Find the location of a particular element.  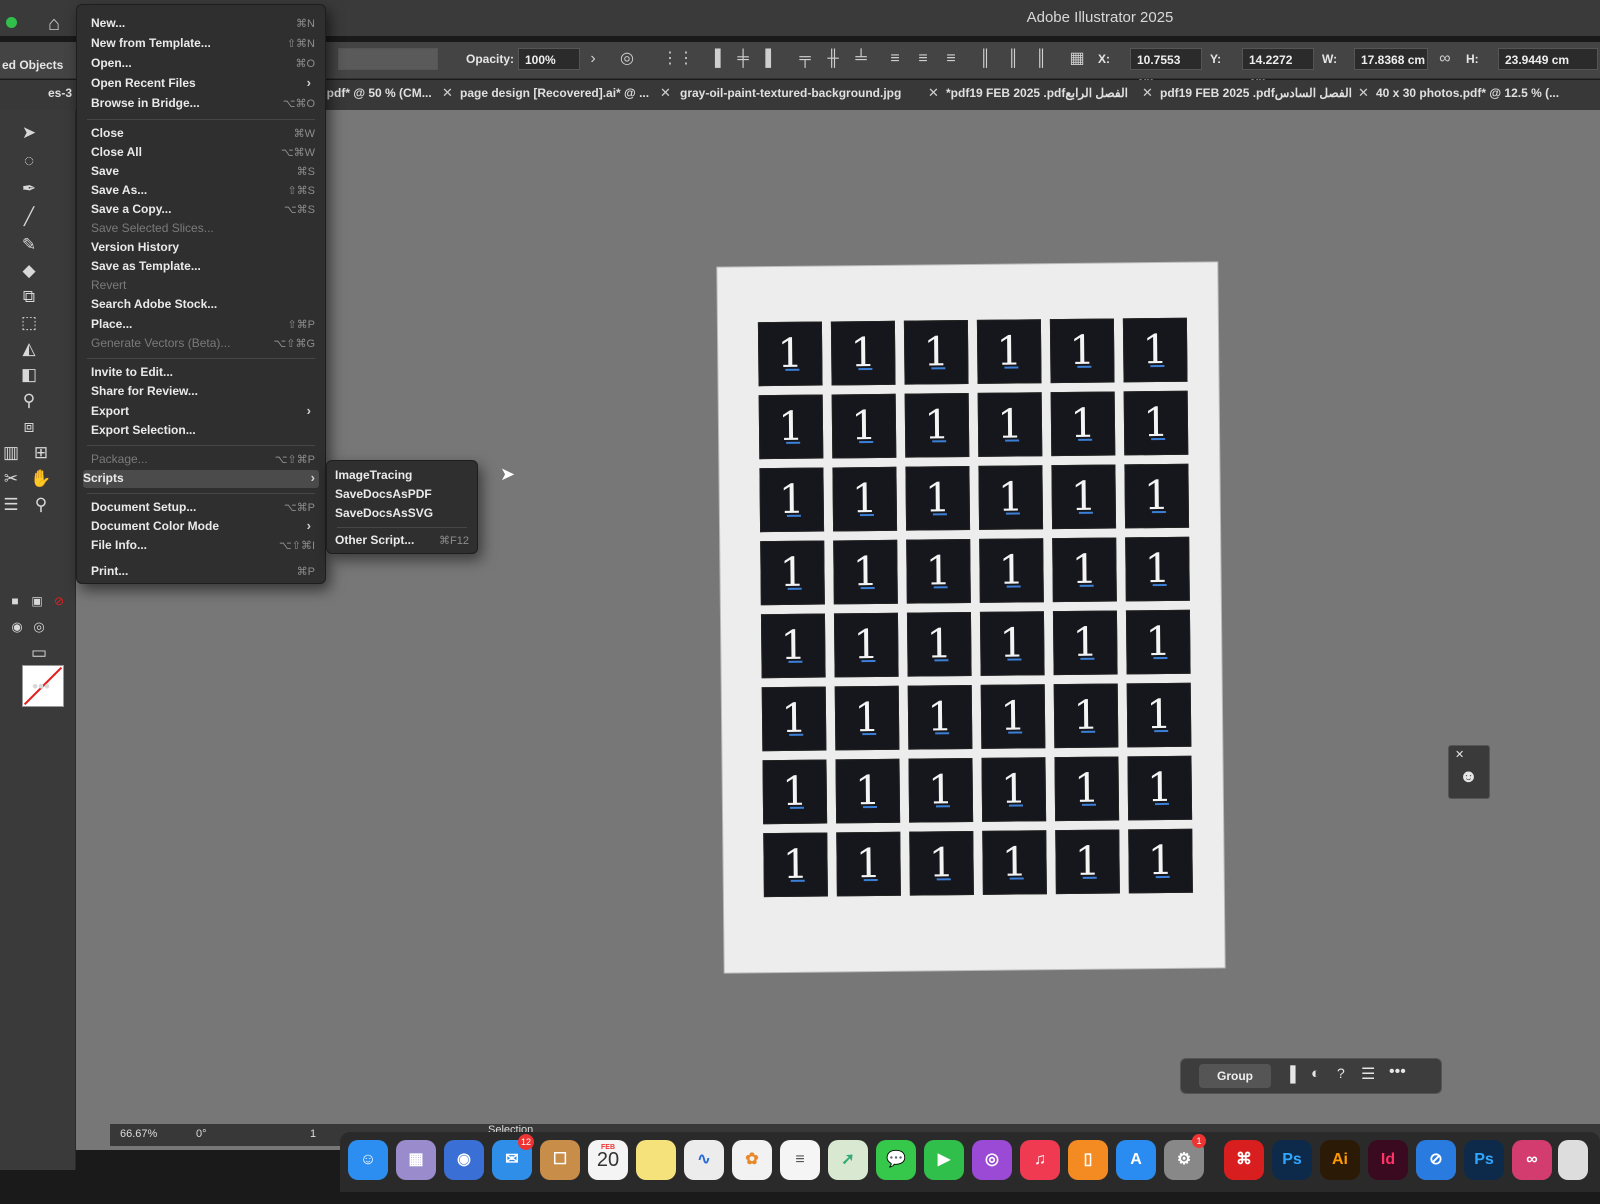

reminders-icon: ≡ is located at coordinates (800, 1160).